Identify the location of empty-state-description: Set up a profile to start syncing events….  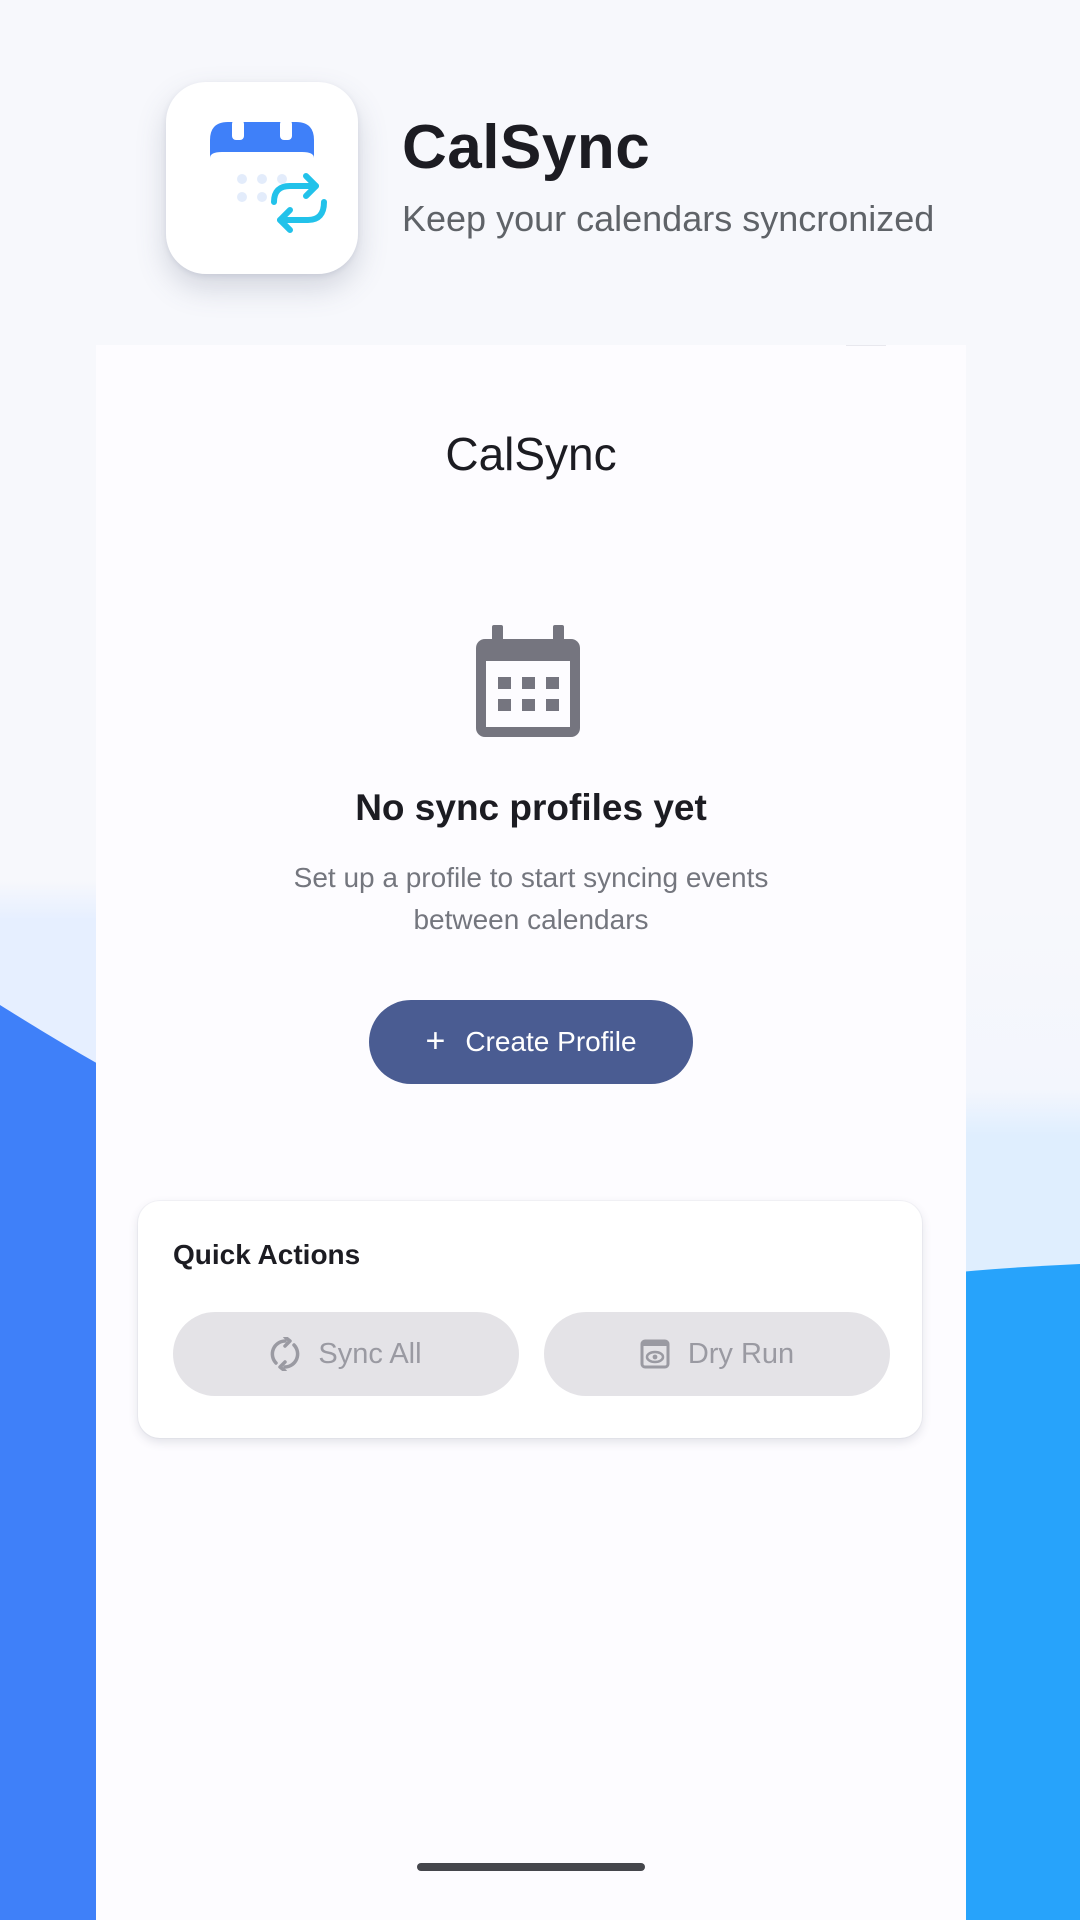
(531, 898).